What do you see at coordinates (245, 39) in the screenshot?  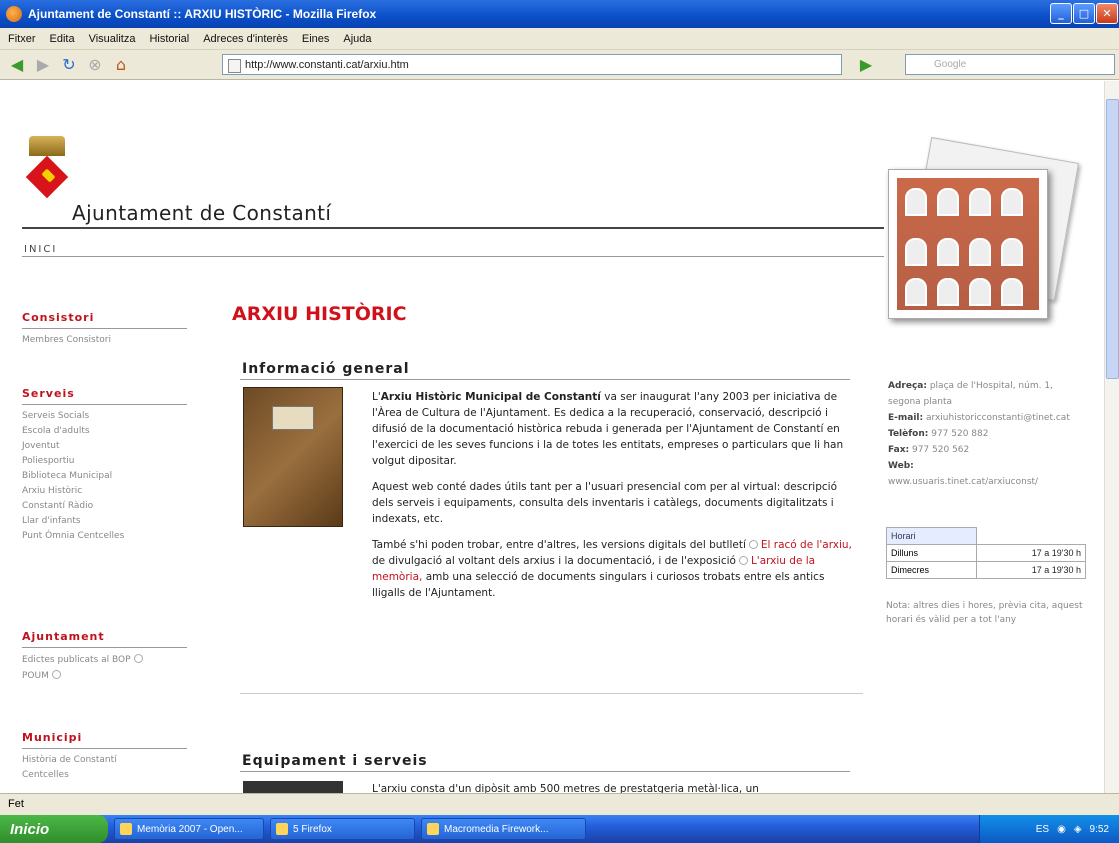 I see `menu-bookmarks: Adreces d'interès` at bounding box center [245, 39].